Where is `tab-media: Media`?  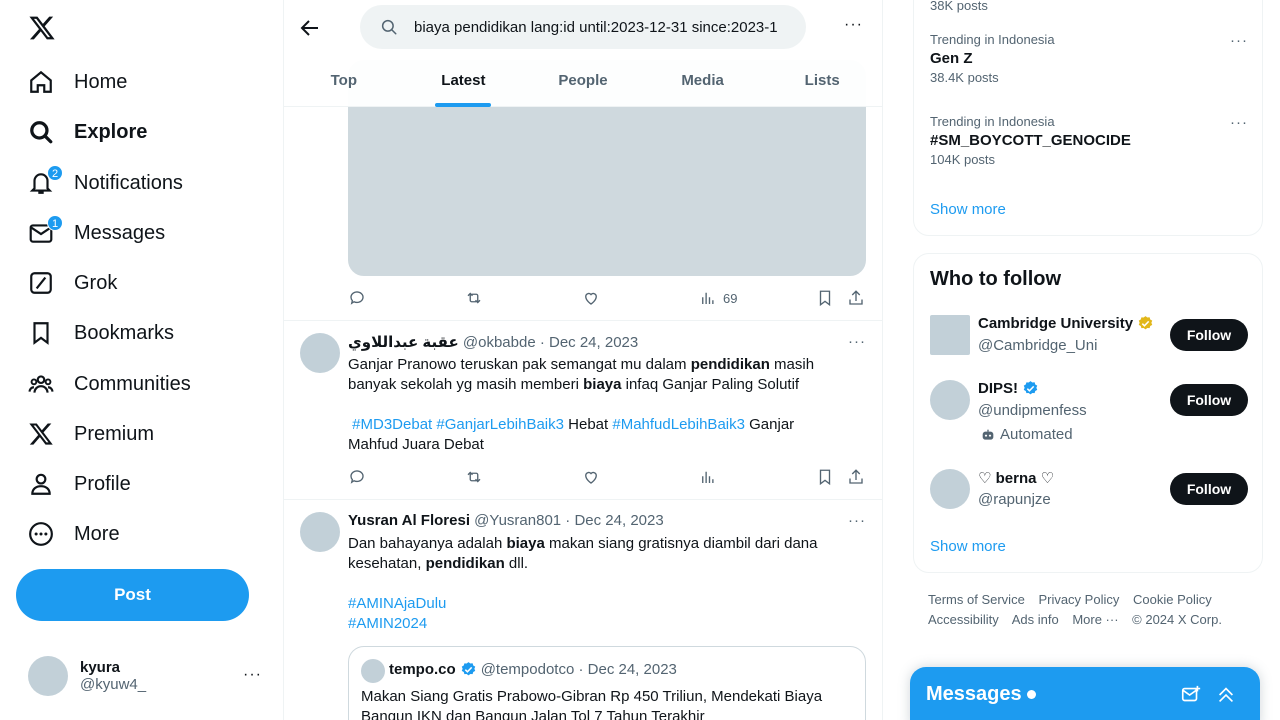 tab-media: Media is located at coordinates (703, 80).